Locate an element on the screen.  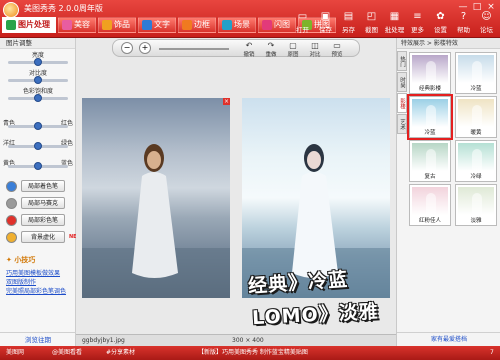
zoom-in-button: + is located at coordinates (145, 48).